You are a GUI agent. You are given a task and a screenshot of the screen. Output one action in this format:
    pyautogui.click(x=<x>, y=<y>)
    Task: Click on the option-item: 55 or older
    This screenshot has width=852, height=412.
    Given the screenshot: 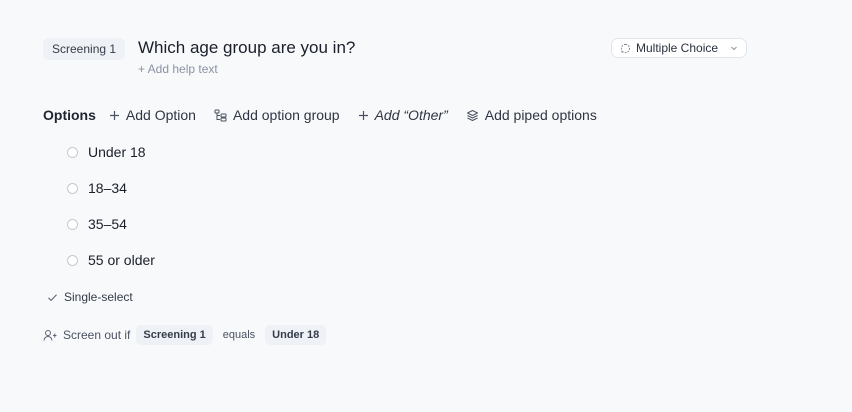 What is the action you would take?
    pyautogui.click(x=111, y=260)
    